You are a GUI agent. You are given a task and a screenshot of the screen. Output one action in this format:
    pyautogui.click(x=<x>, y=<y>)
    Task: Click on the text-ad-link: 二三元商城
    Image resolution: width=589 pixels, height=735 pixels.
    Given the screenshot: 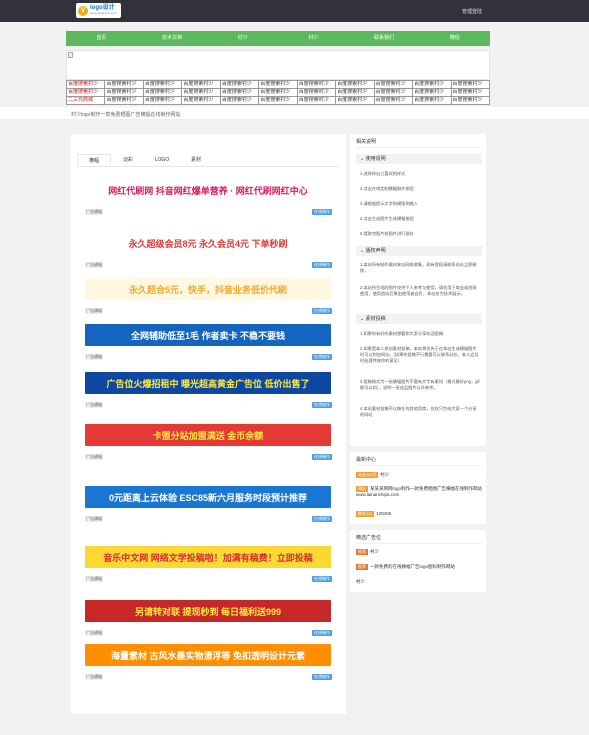 What is the action you would take?
    pyautogui.click(x=86, y=101)
    